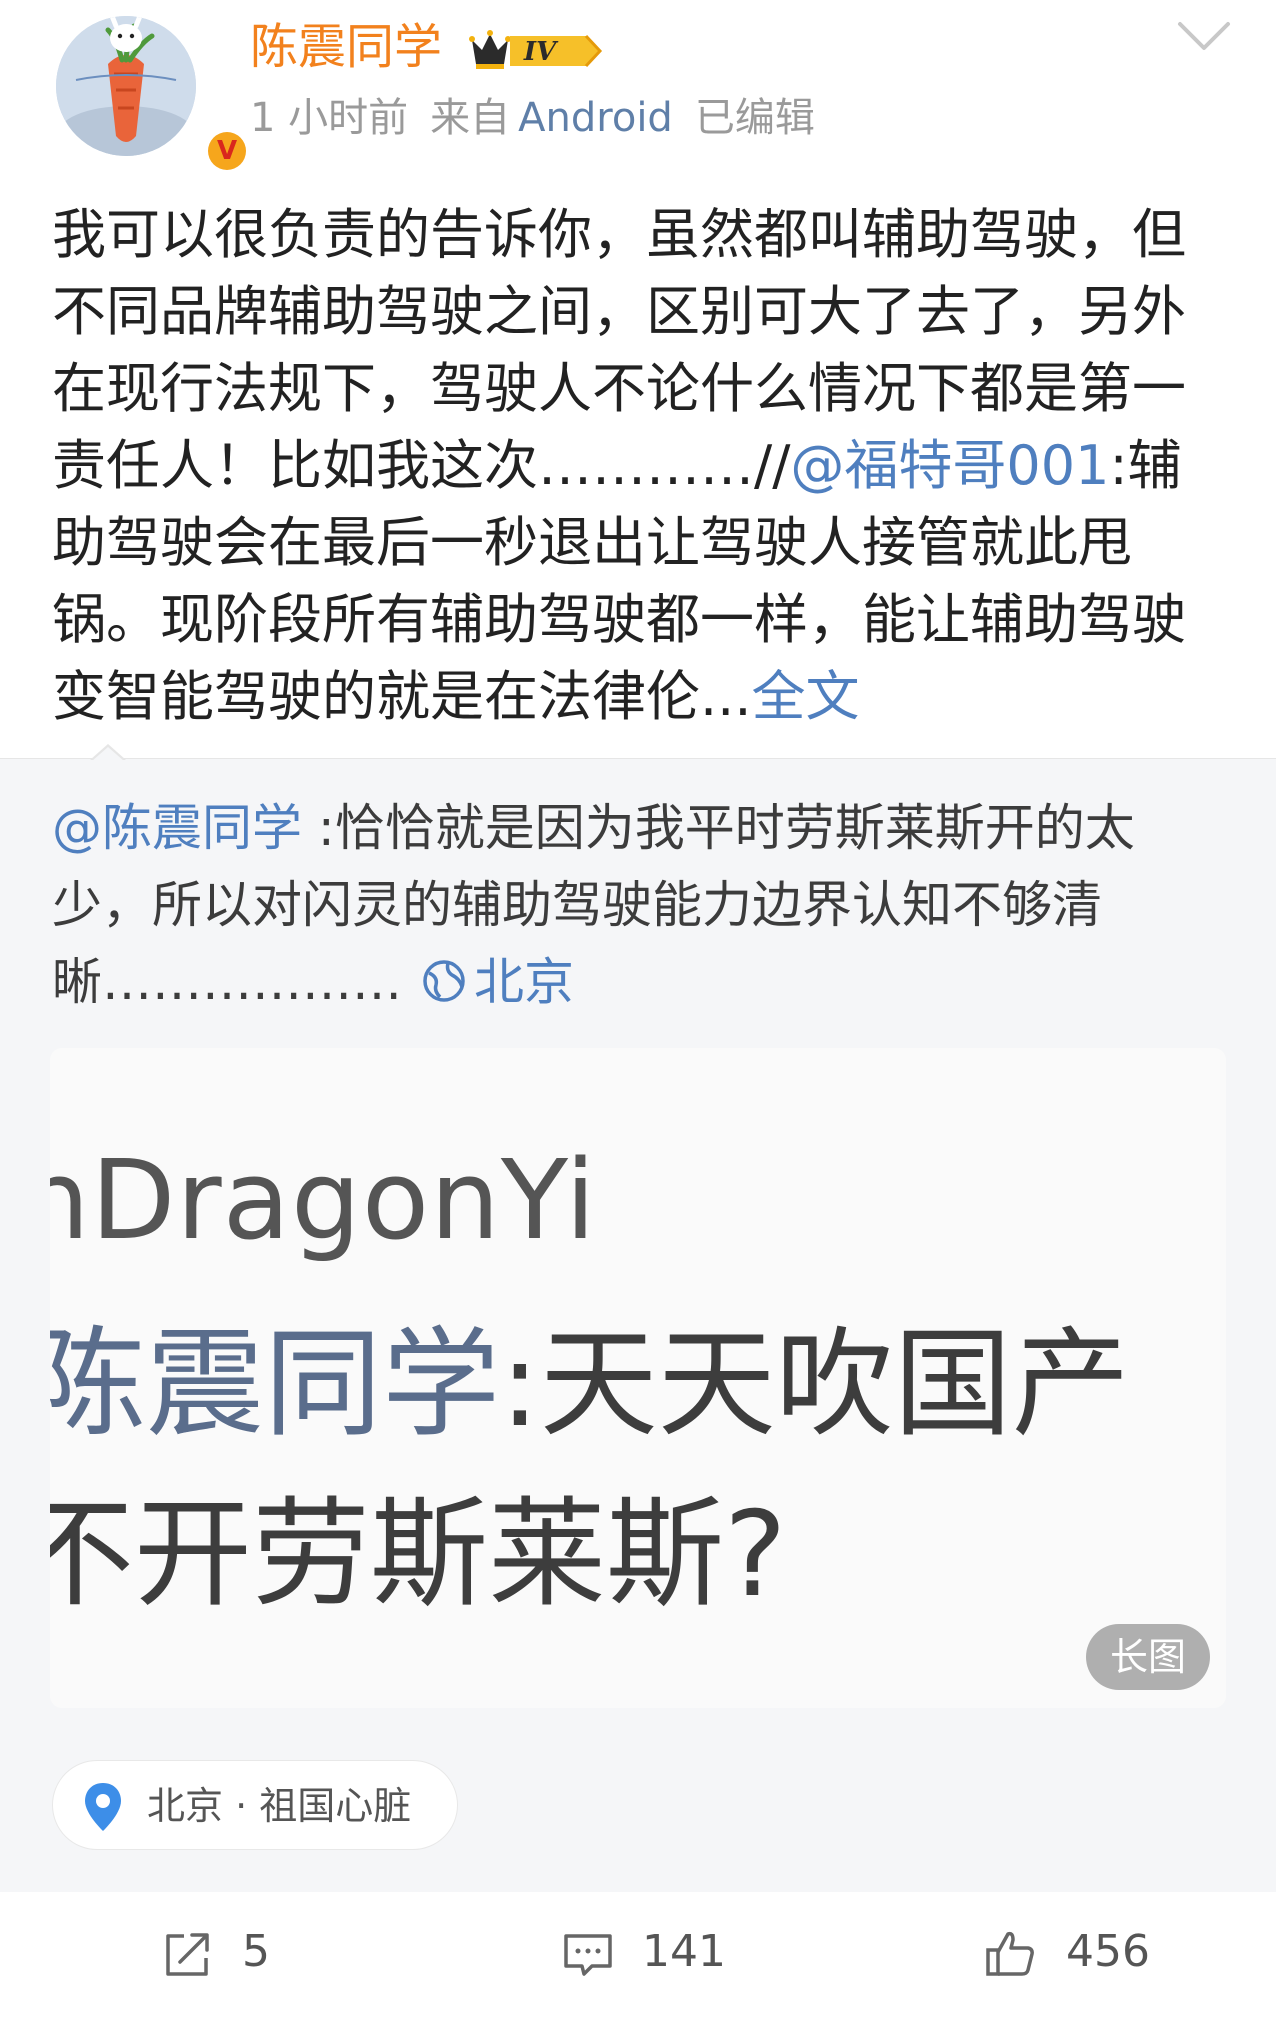  Describe the element at coordinates (126, 86) in the screenshot. I see `avatar-image` at that location.